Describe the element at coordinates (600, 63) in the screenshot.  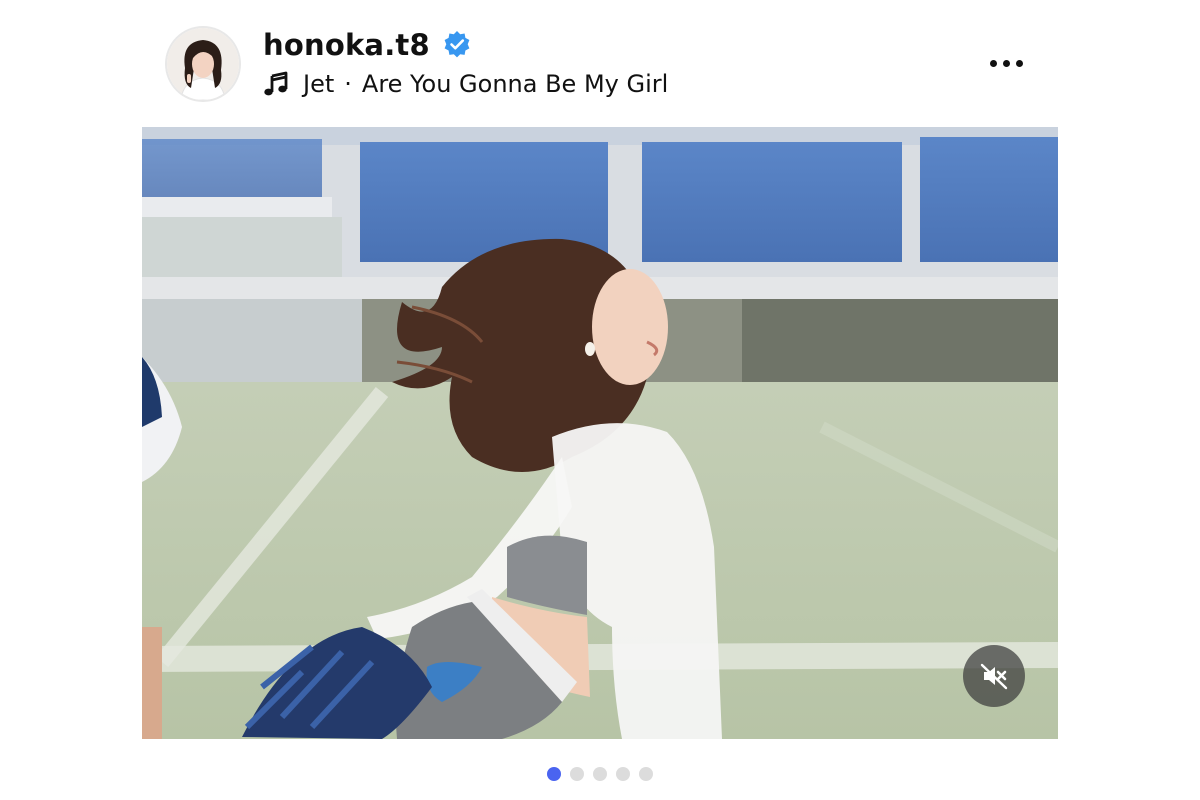
I see `post-header: honoka.t8 Jet · Are You Gonna Be My Girl` at that location.